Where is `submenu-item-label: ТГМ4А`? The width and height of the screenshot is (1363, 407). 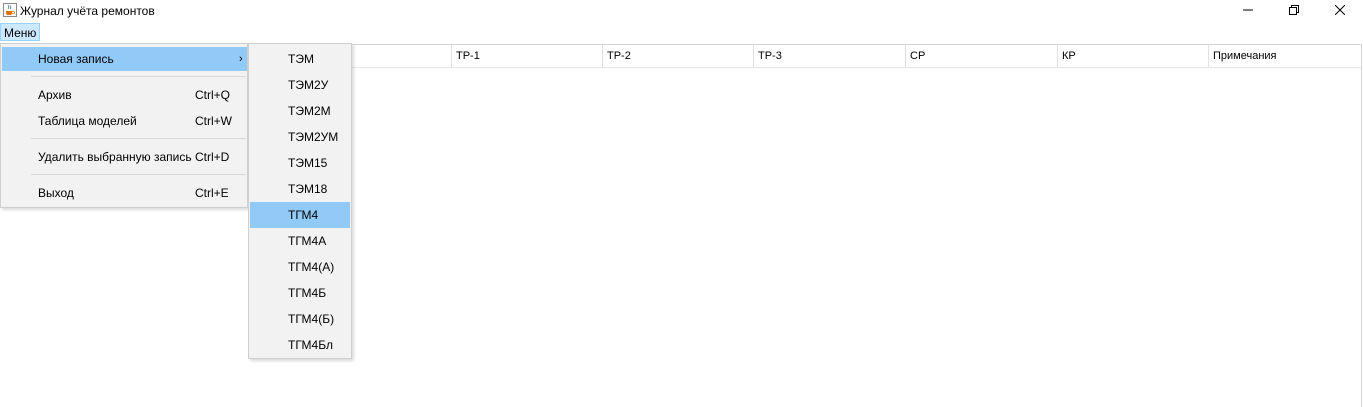 submenu-item-label: ТГМ4А is located at coordinates (307, 241).